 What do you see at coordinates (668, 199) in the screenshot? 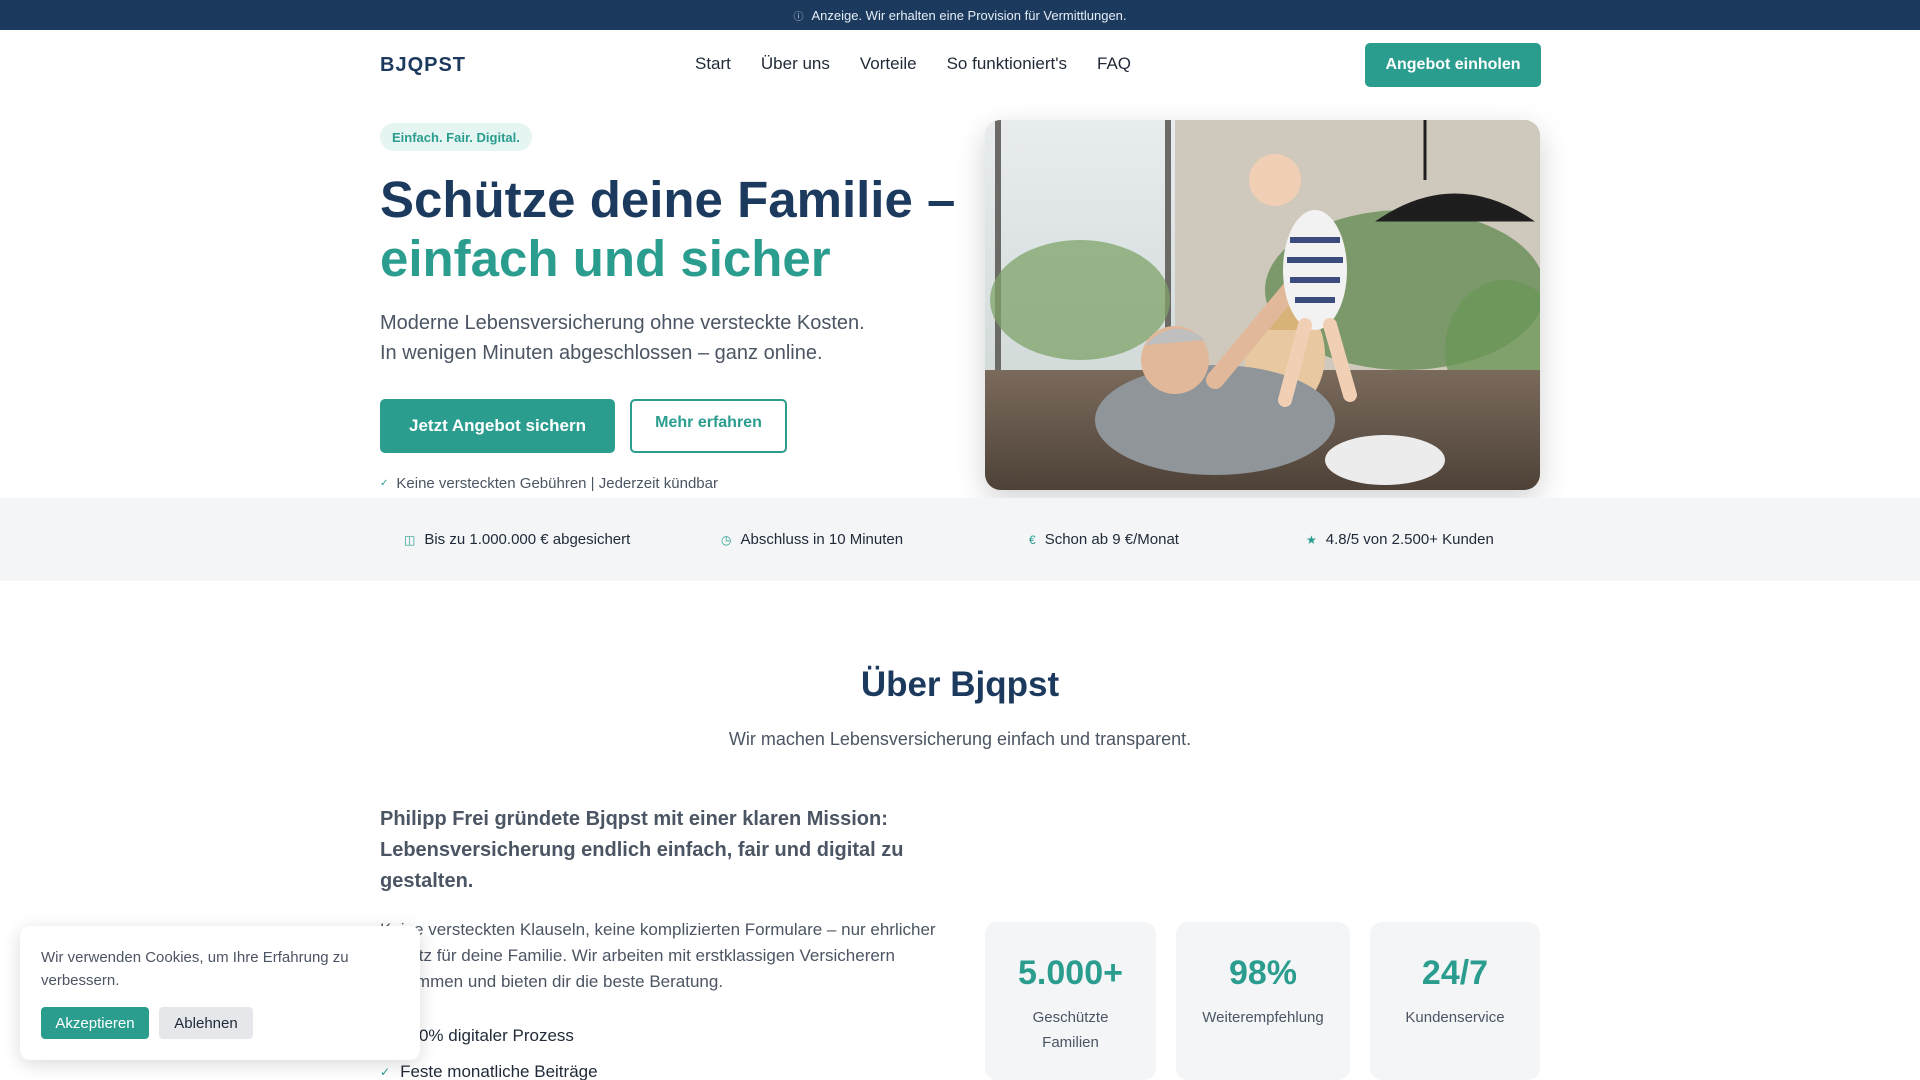
I see `hero-title-line1: Schütze deine Familie –` at bounding box center [668, 199].